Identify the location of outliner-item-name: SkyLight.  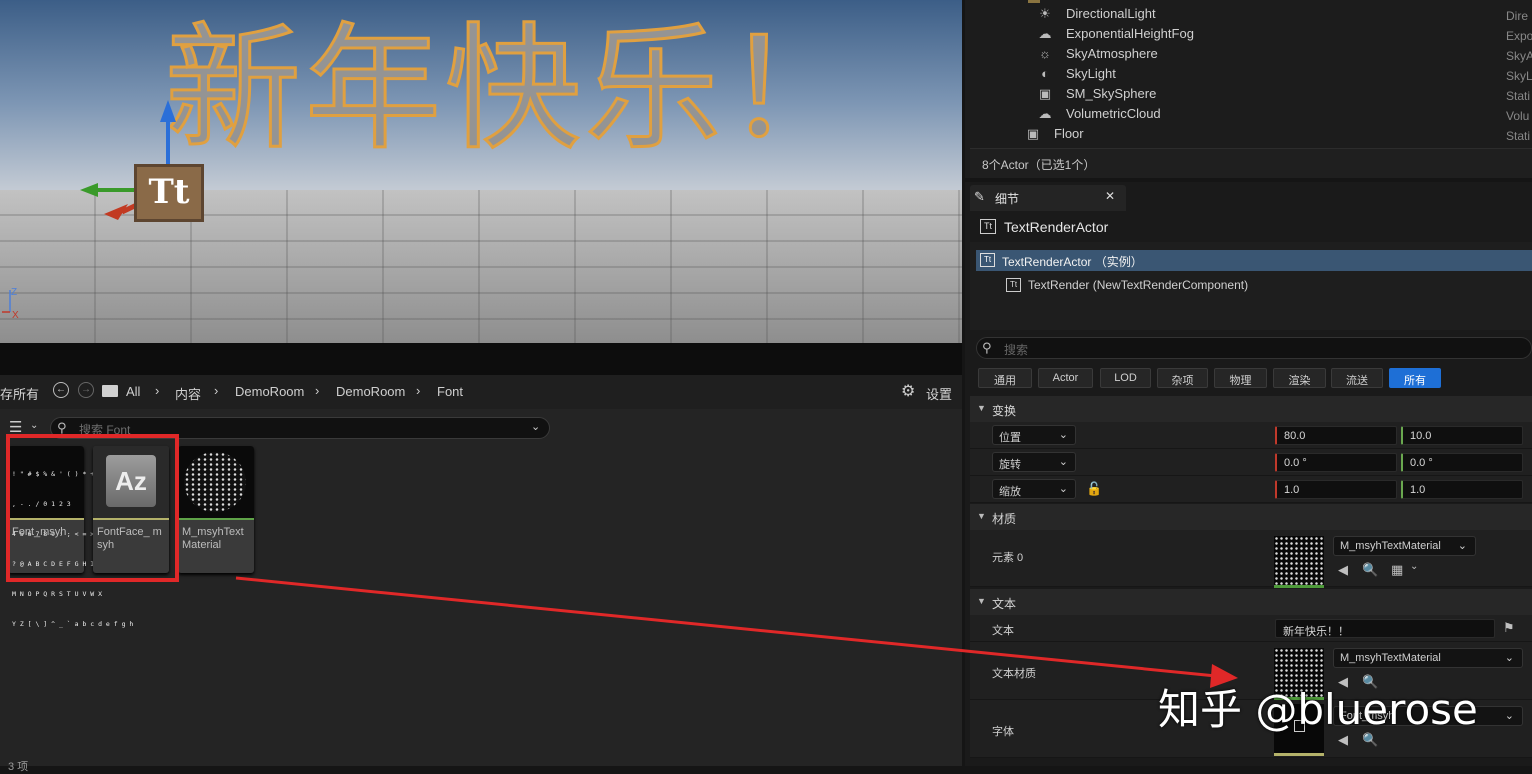
(1091, 73).